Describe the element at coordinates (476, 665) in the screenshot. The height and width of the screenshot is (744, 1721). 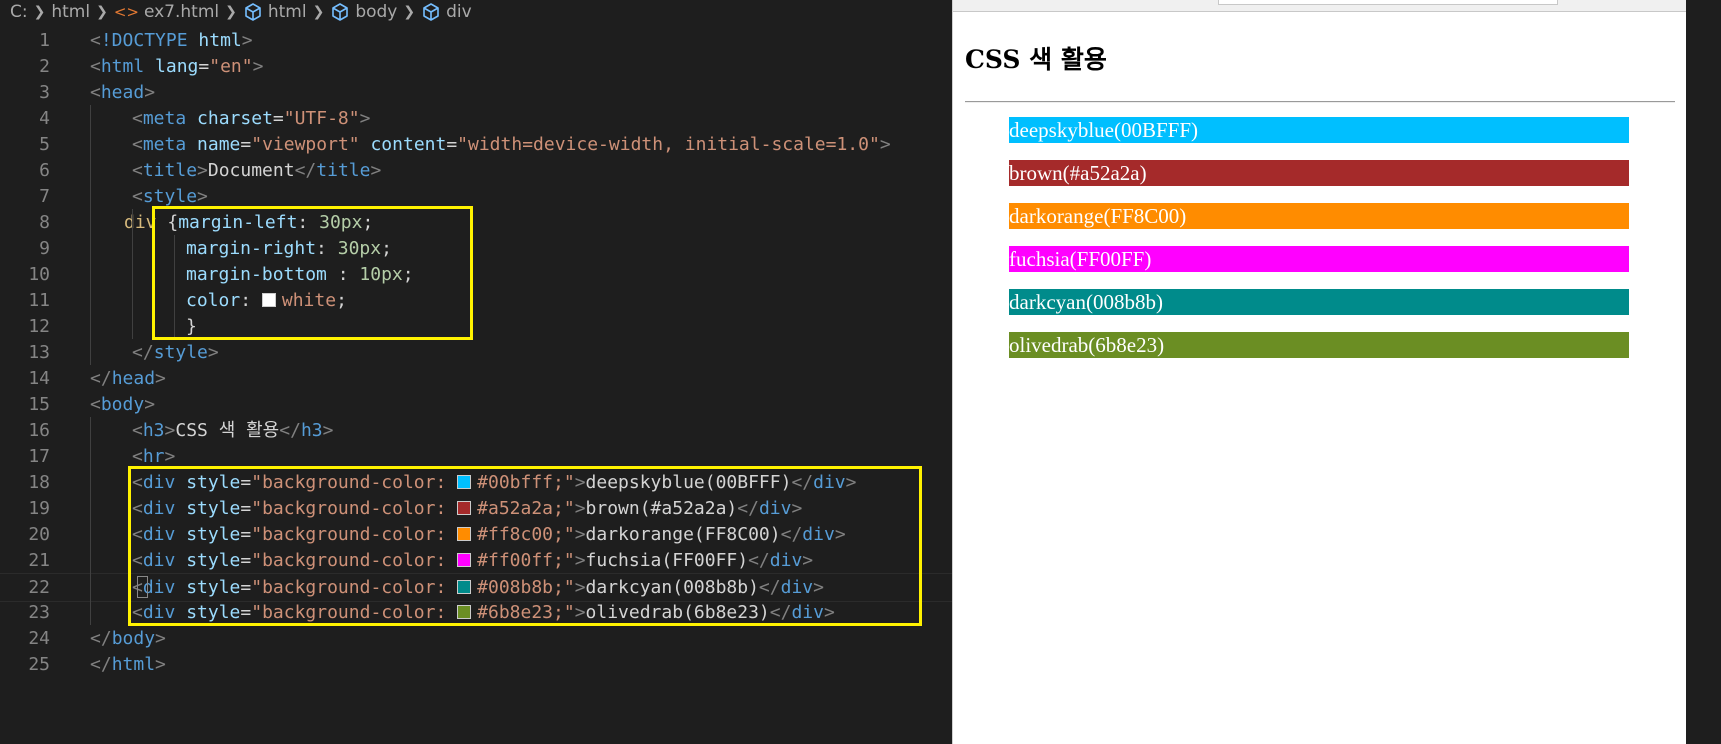
I see `code-line: 25 </html>` at that location.